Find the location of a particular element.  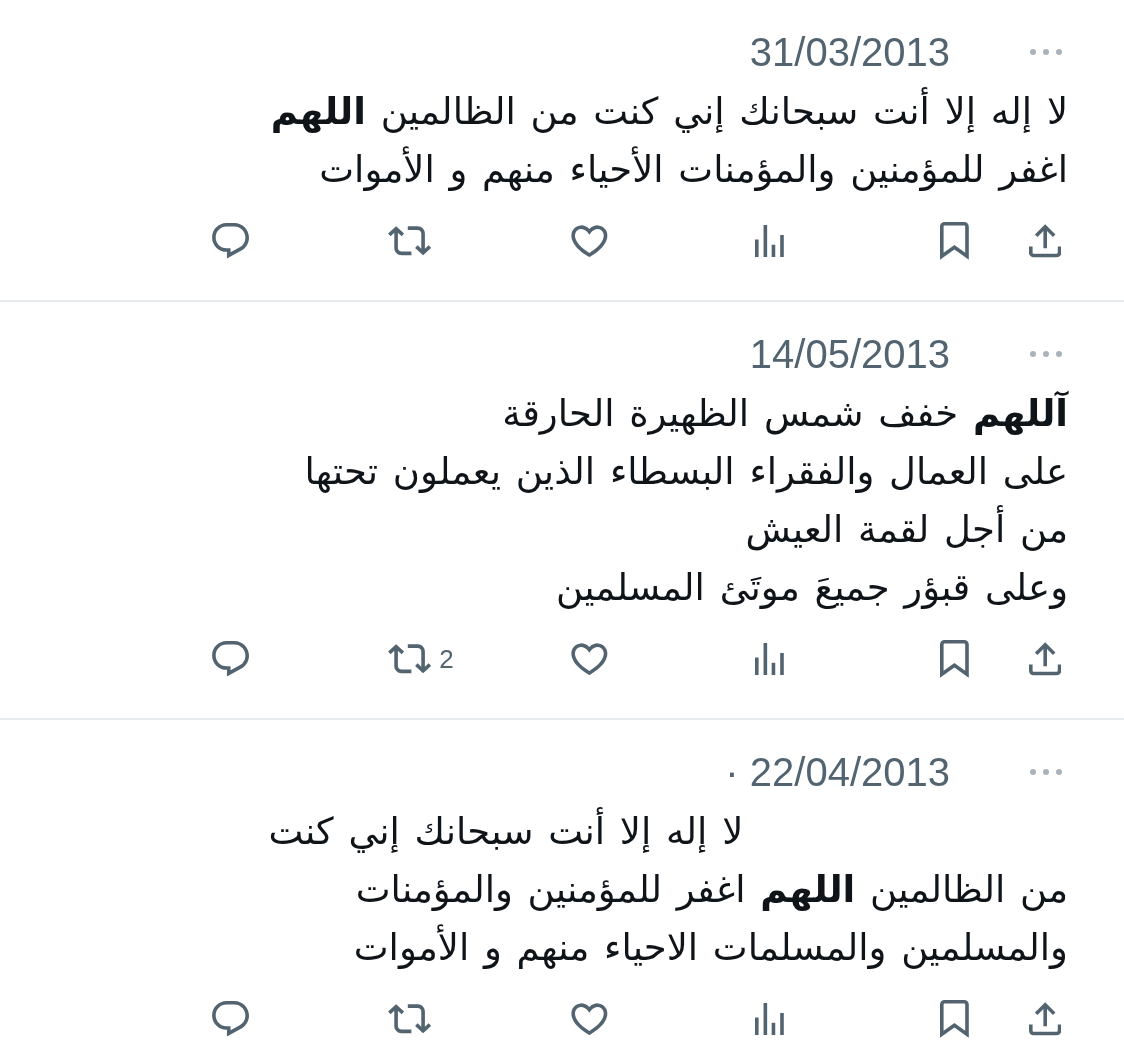

tweet-date: 14/05/2013 is located at coordinates (849, 354).